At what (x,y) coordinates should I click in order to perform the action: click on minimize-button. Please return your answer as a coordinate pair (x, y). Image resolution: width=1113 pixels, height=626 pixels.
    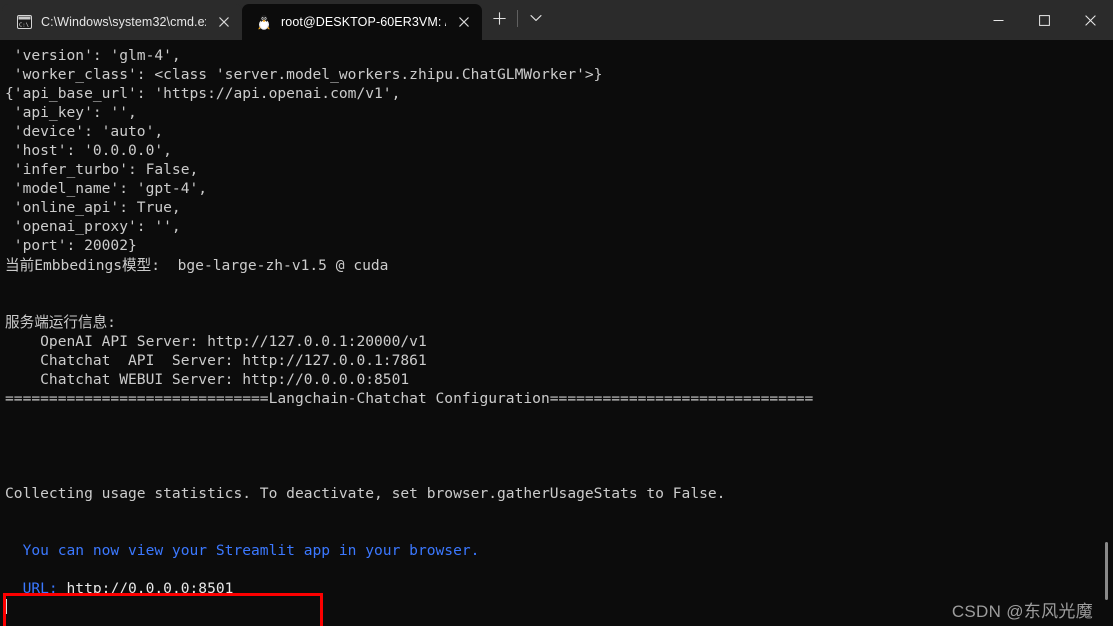
    Looking at the image, I should click on (998, 20).